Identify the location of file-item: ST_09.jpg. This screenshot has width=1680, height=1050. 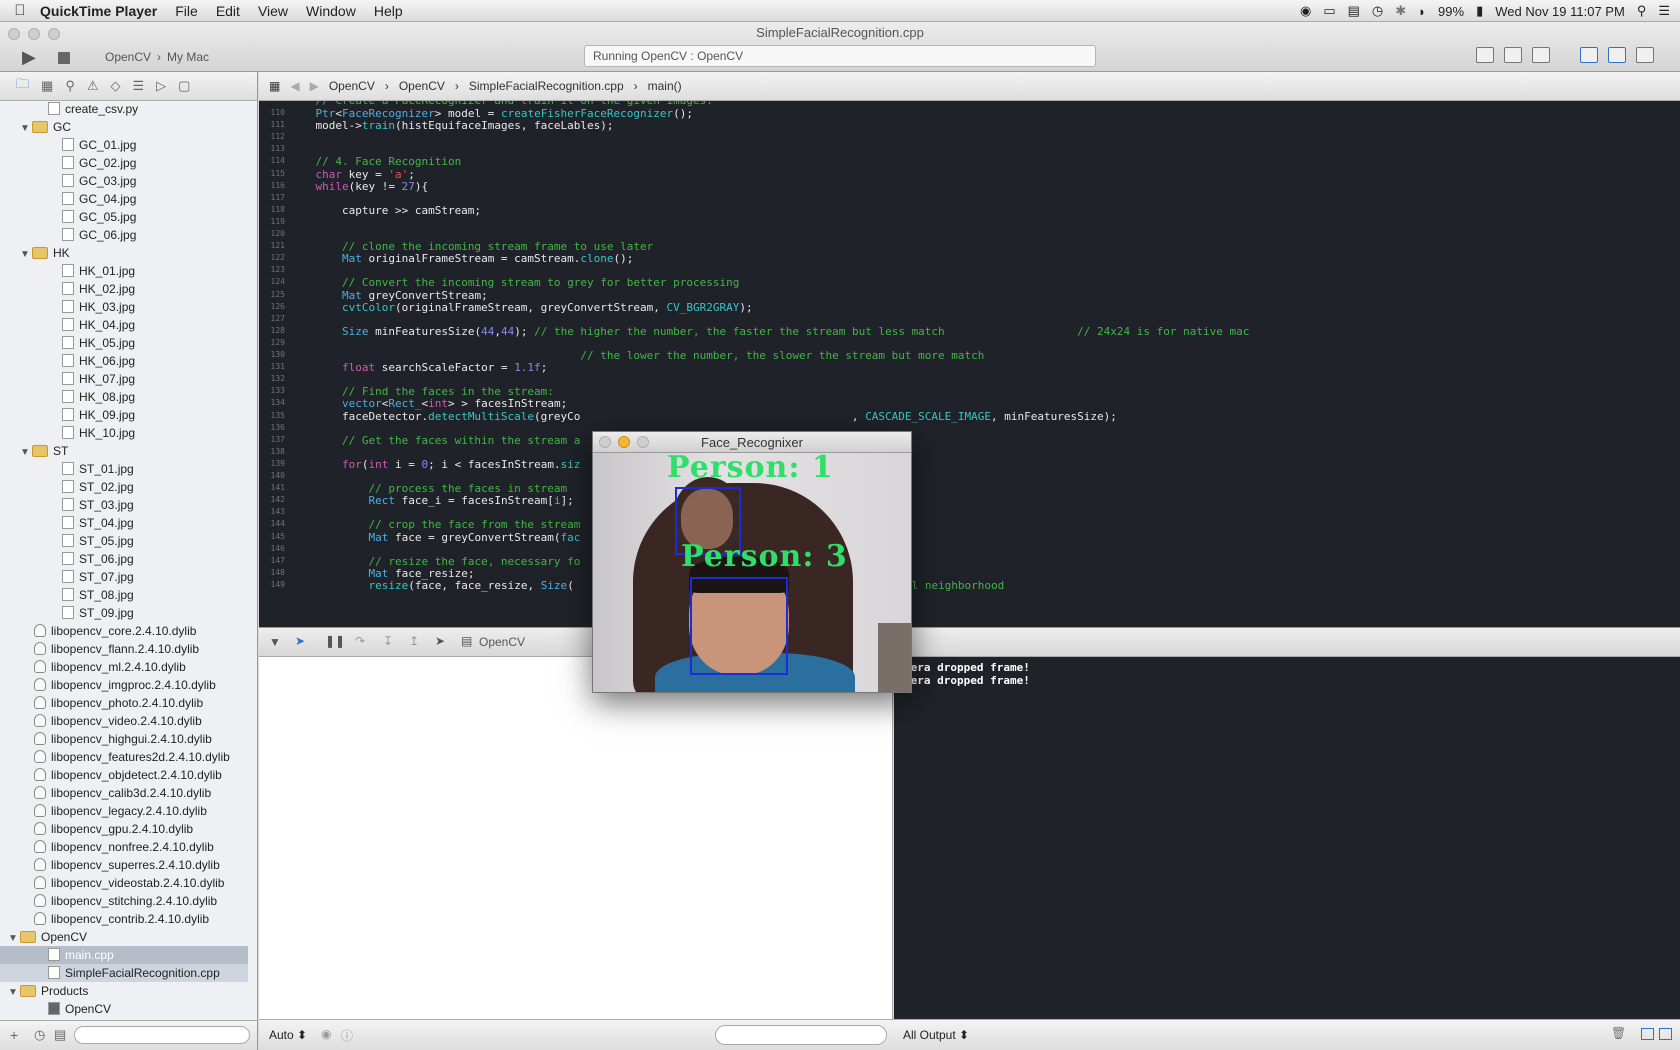
(124, 613).